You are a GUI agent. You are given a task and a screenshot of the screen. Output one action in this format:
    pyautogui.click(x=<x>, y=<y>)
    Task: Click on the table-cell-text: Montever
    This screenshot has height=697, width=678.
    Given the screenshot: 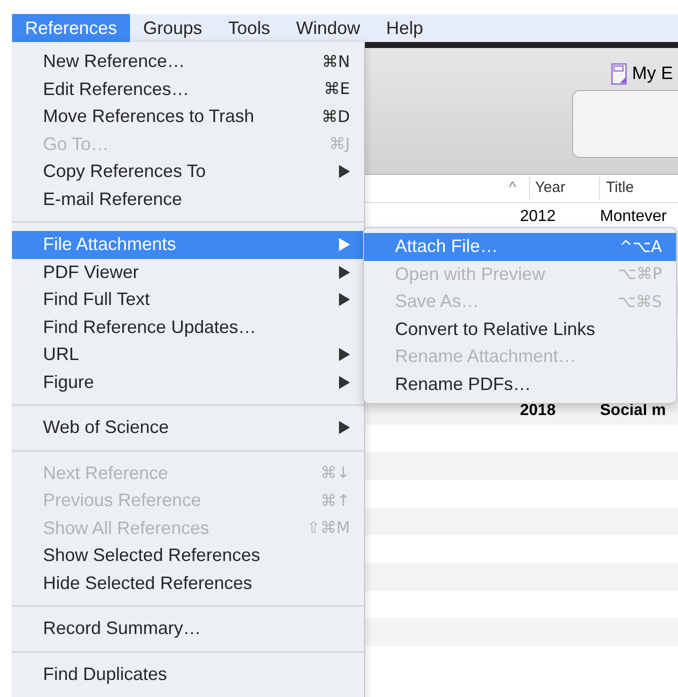 What is the action you would take?
    pyautogui.click(x=633, y=216)
    